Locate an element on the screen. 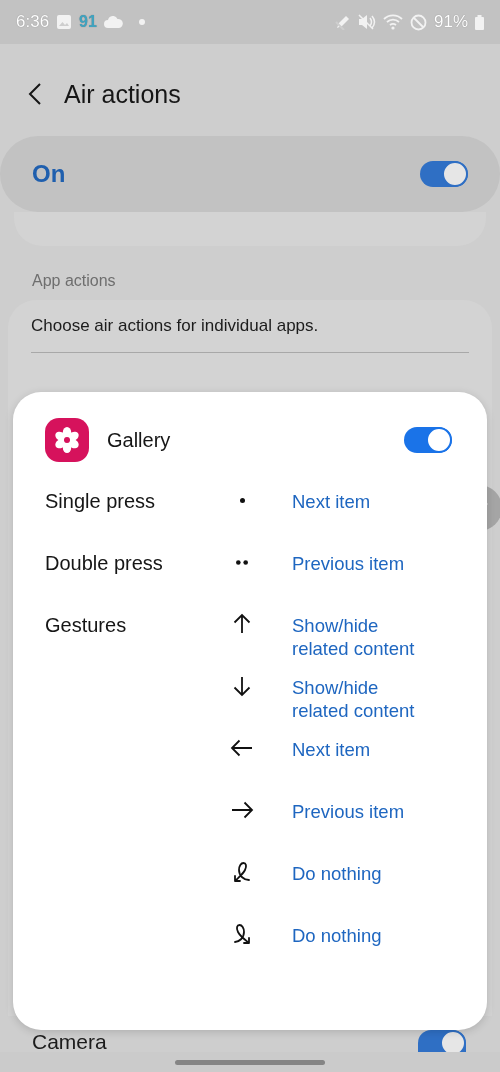  mute-icon is located at coordinates (366, 22).